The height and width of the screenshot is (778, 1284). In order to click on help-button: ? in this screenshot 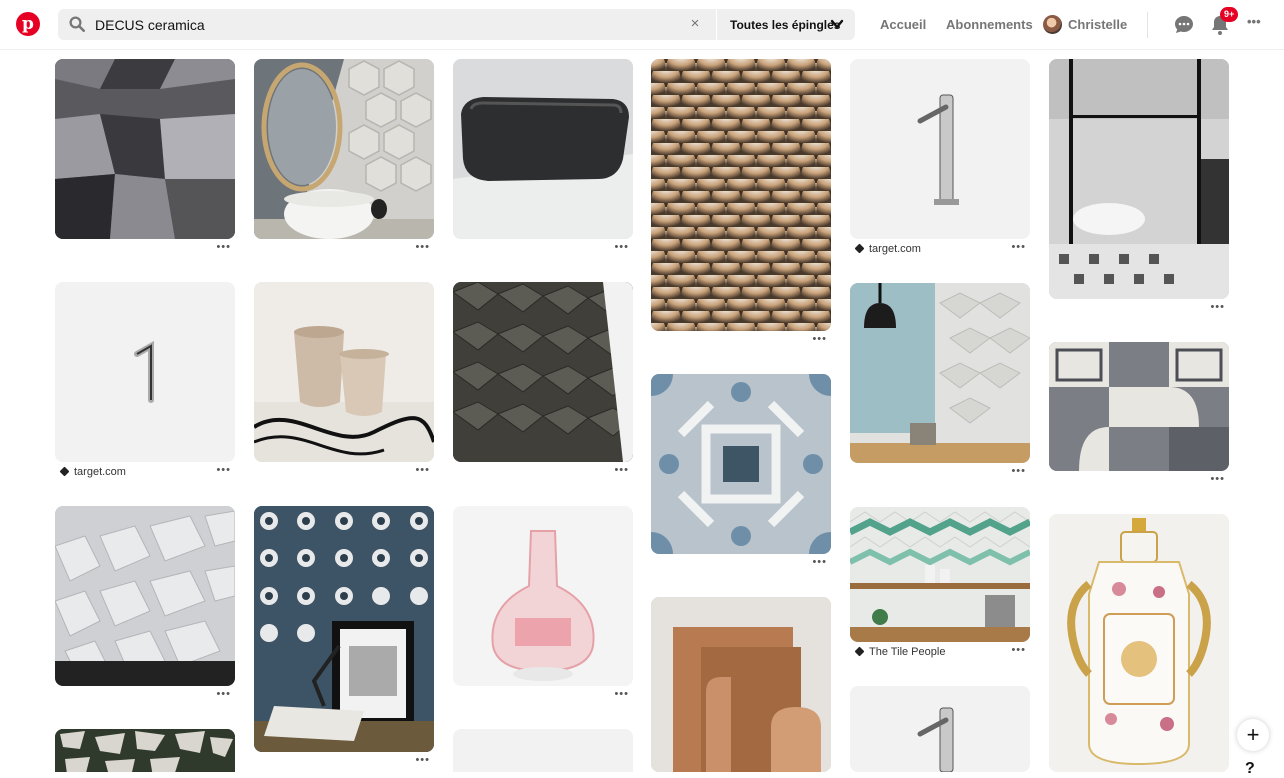, I will do `click(1250, 769)`.